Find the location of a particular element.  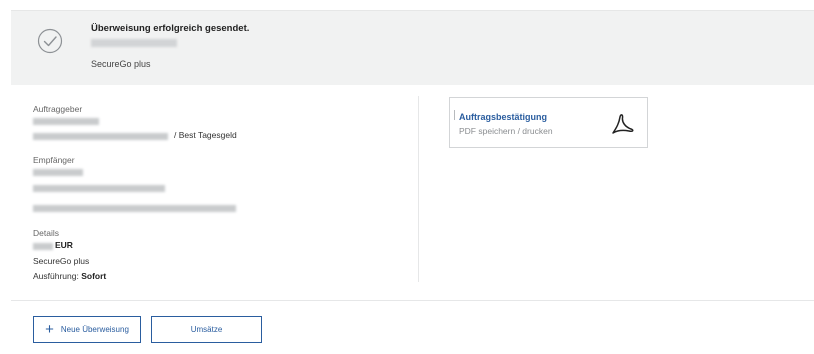

currency: EUR is located at coordinates (64, 245).